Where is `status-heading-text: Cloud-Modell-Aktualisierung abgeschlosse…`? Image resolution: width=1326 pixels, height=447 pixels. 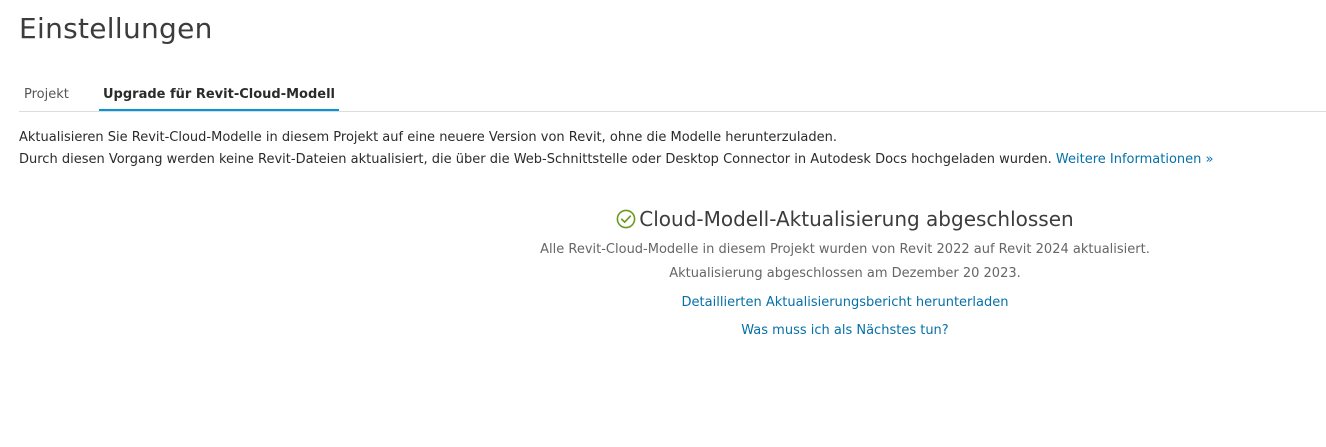 status-heading-text: Cloud-Modell-Aktualisierung abgeschlosse… is located at coordinates (856, 219).